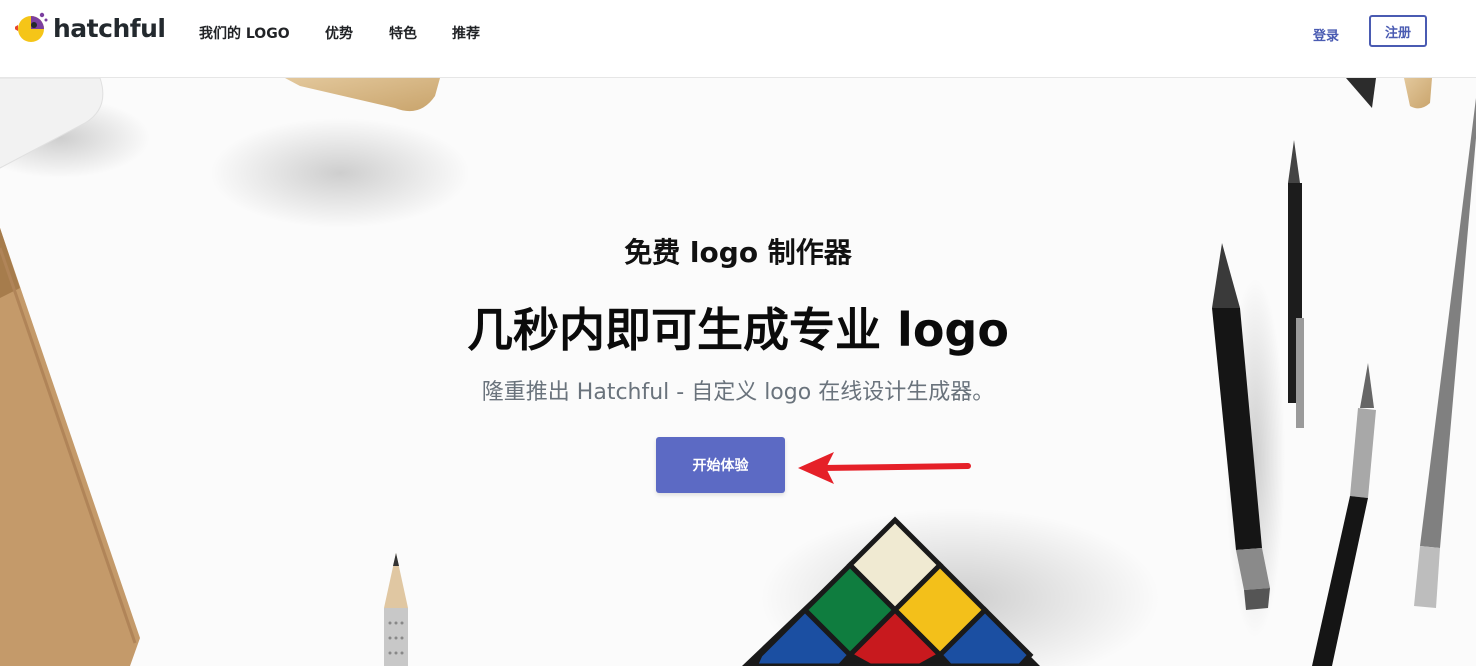 This screenshot has width=1476, height=666. What do you see at coordinates (720, 465) in the screenshot?
I see `get-started-button: 开始体验` at bounding box center [720, 465].